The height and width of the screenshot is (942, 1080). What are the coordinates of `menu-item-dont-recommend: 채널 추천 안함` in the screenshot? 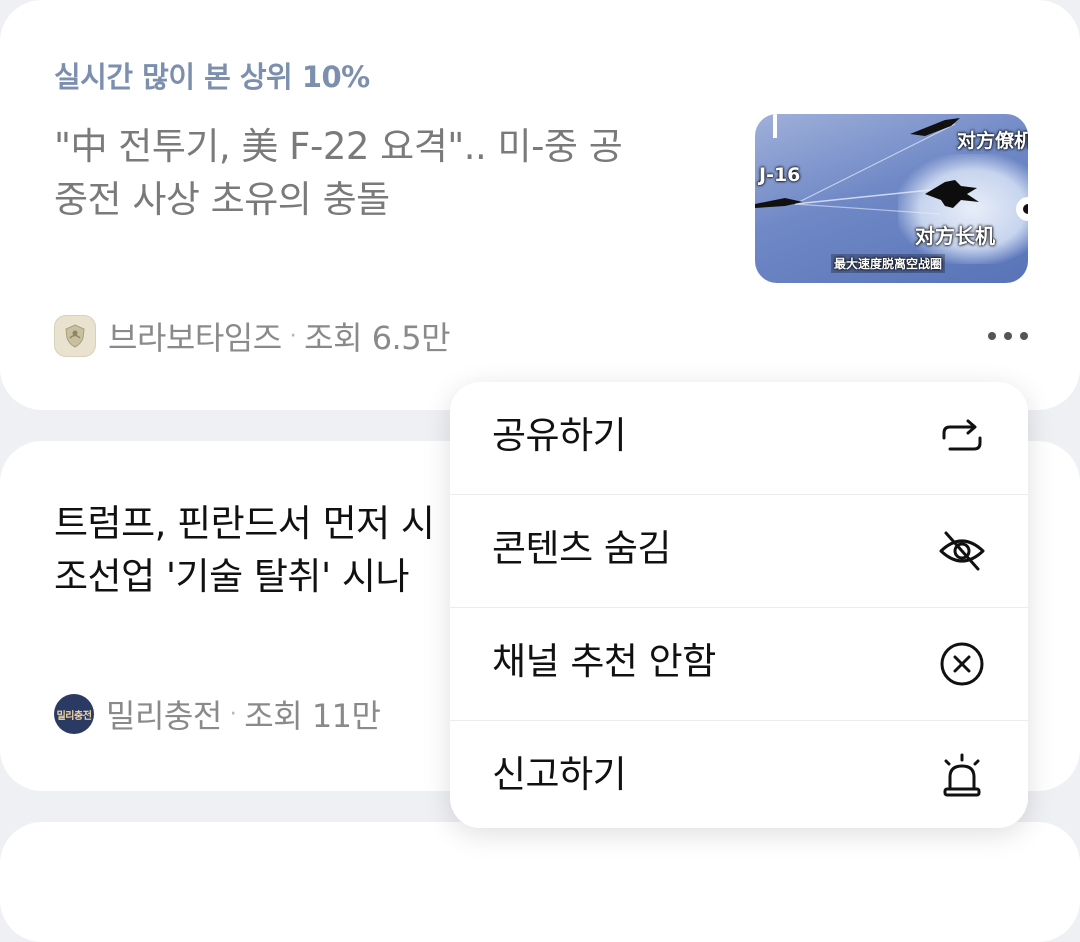 It's located at (739, 664).